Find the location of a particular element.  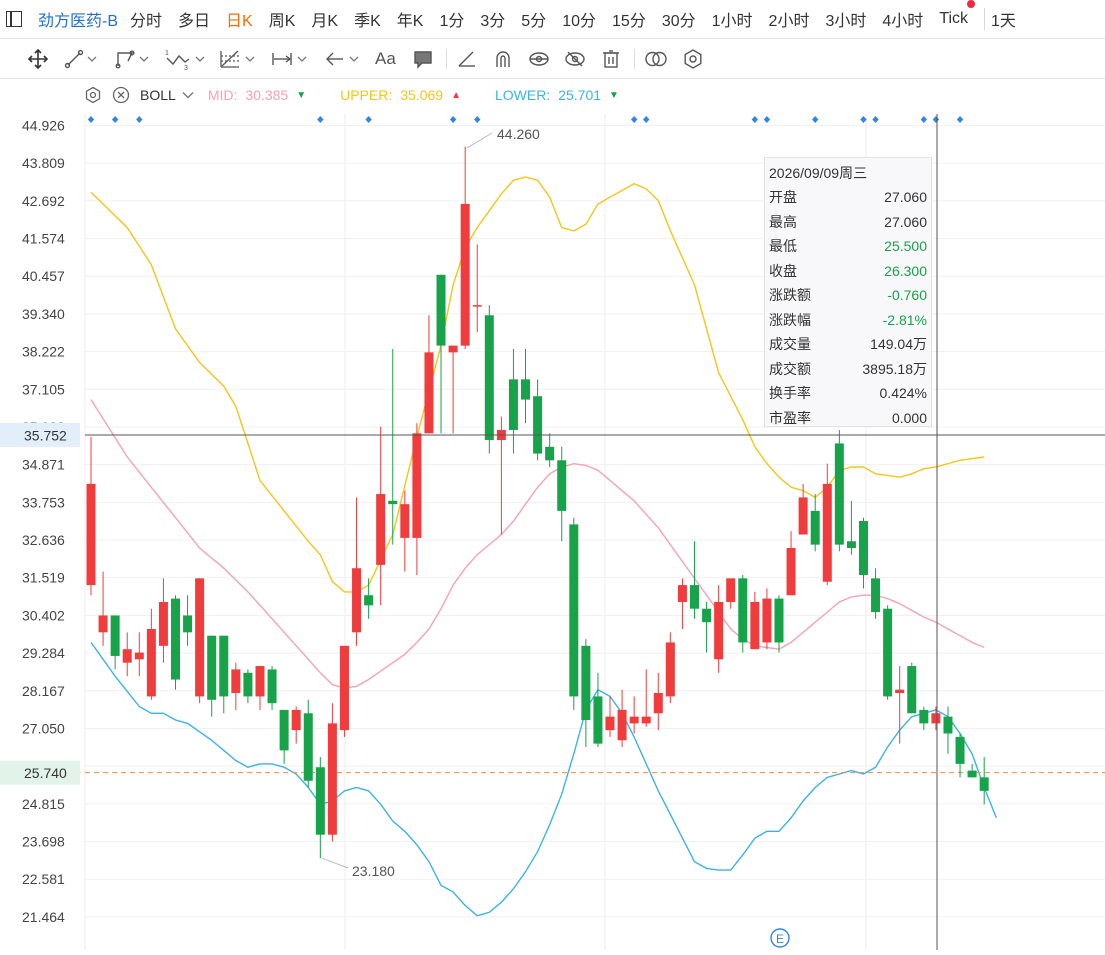

tooltip-label: 涨跌幅 is located at coordinates (790, 319).